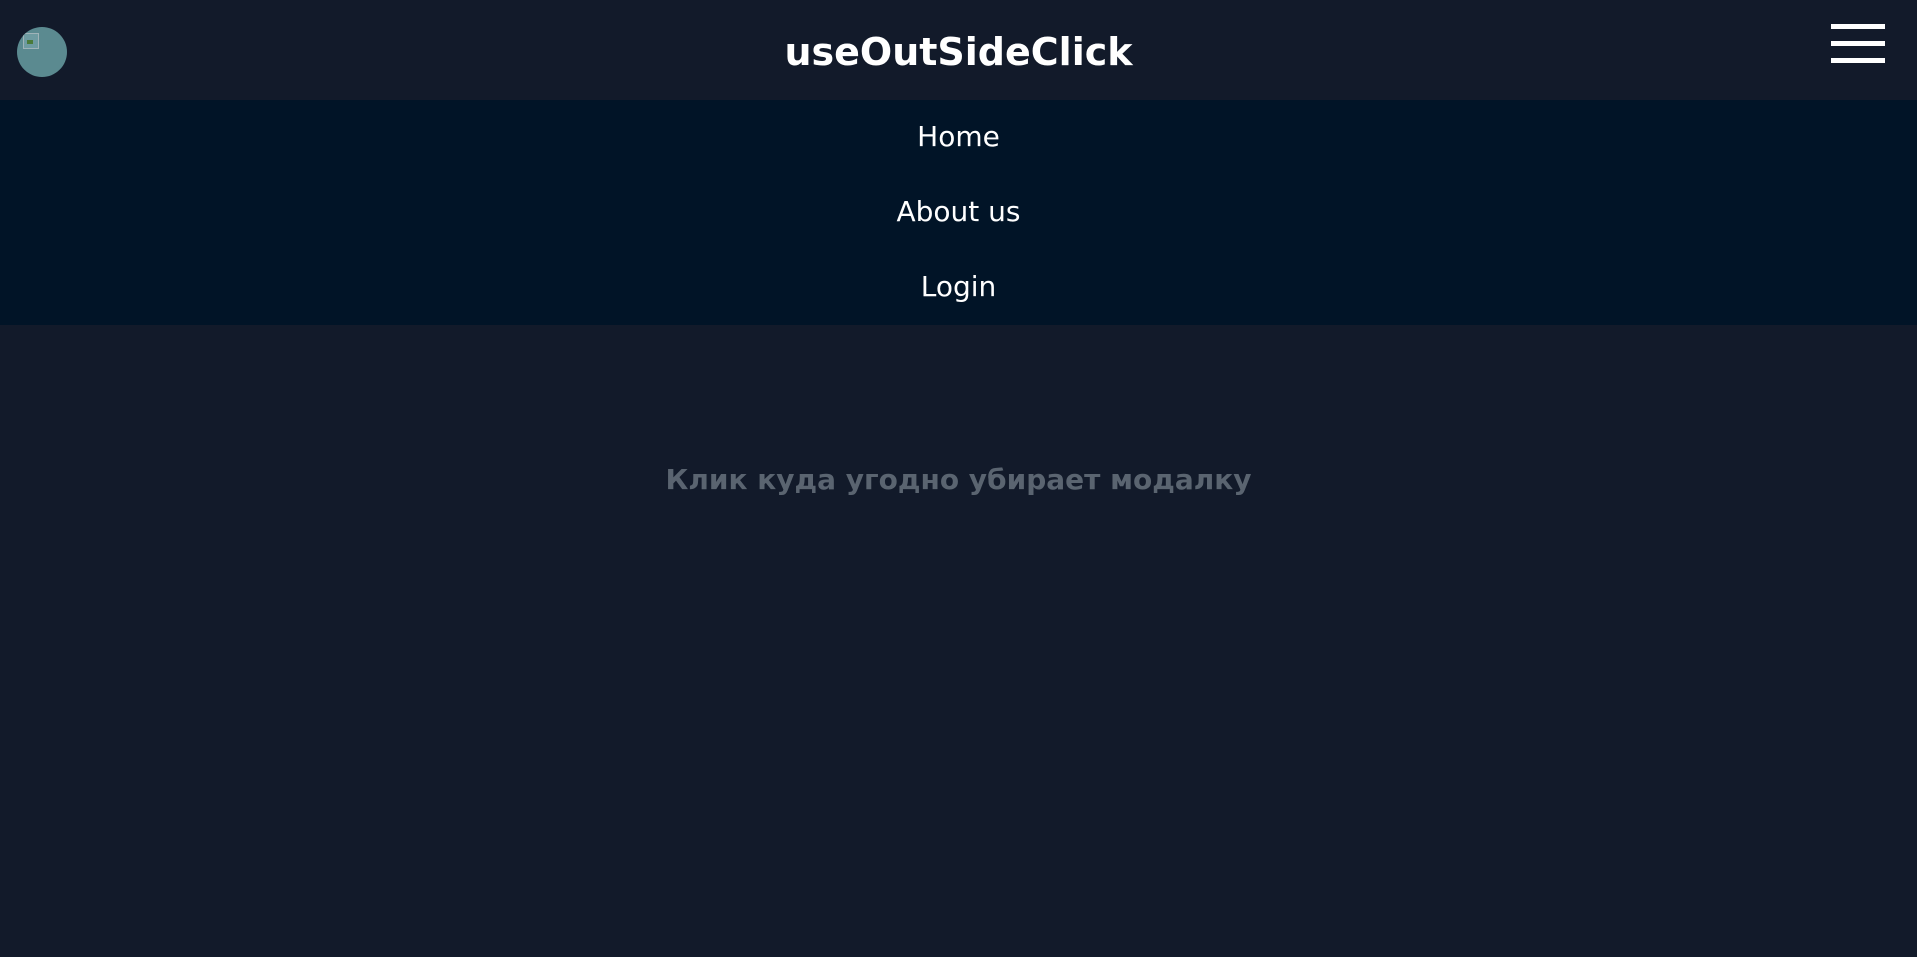 This screenshot has width=1917, height=957. I want to click on page-title: useOutSideClick, so click(958, 52).